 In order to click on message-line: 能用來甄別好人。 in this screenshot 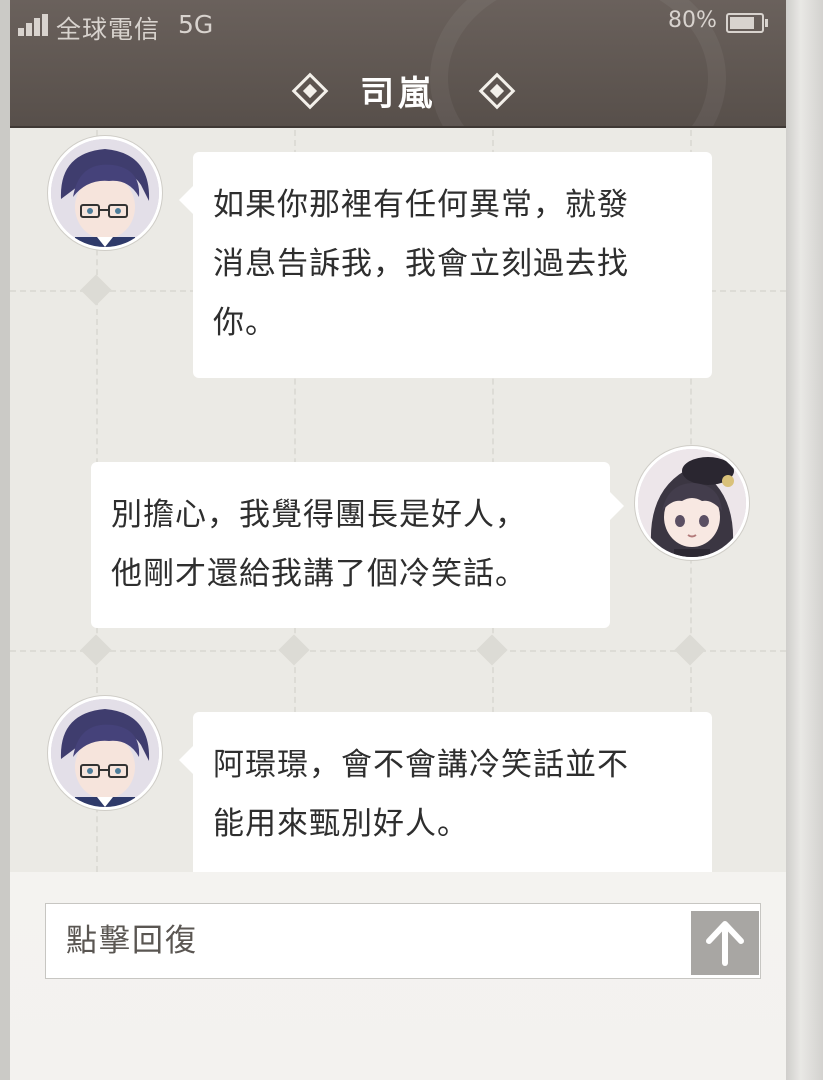, I will do `click(341, 824)`.